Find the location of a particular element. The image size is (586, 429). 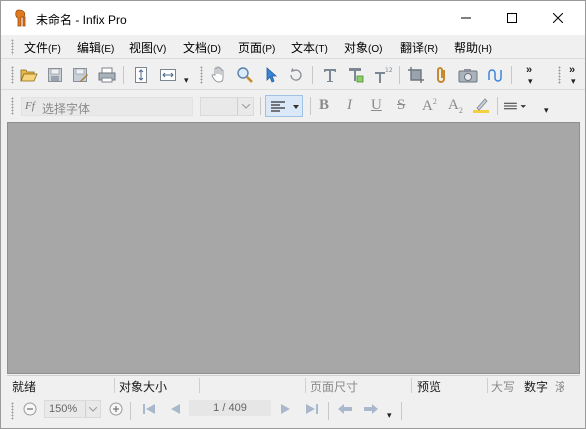

attachment-button is located at coordinates (442, 75).